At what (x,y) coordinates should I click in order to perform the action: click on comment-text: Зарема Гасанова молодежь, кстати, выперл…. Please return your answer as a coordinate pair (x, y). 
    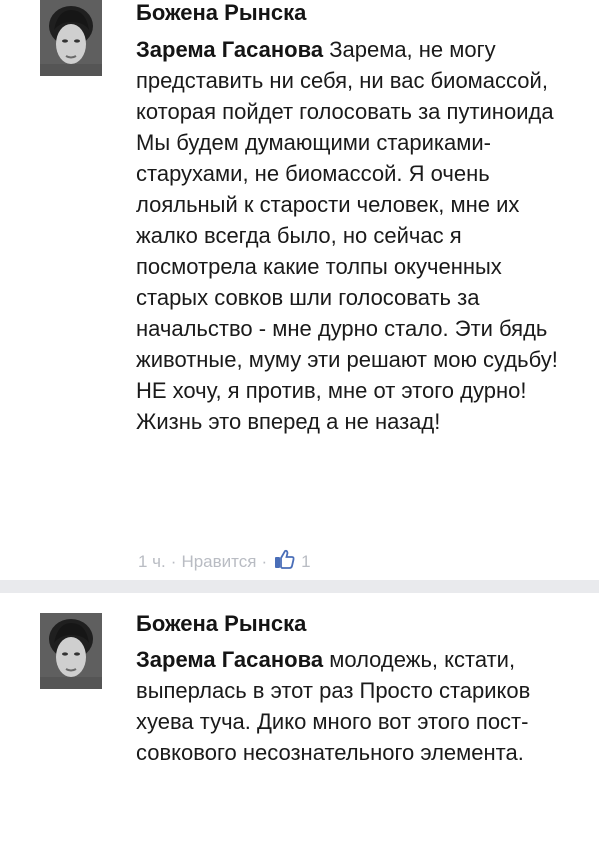
    Looking at the image, I should click on (356, 706).